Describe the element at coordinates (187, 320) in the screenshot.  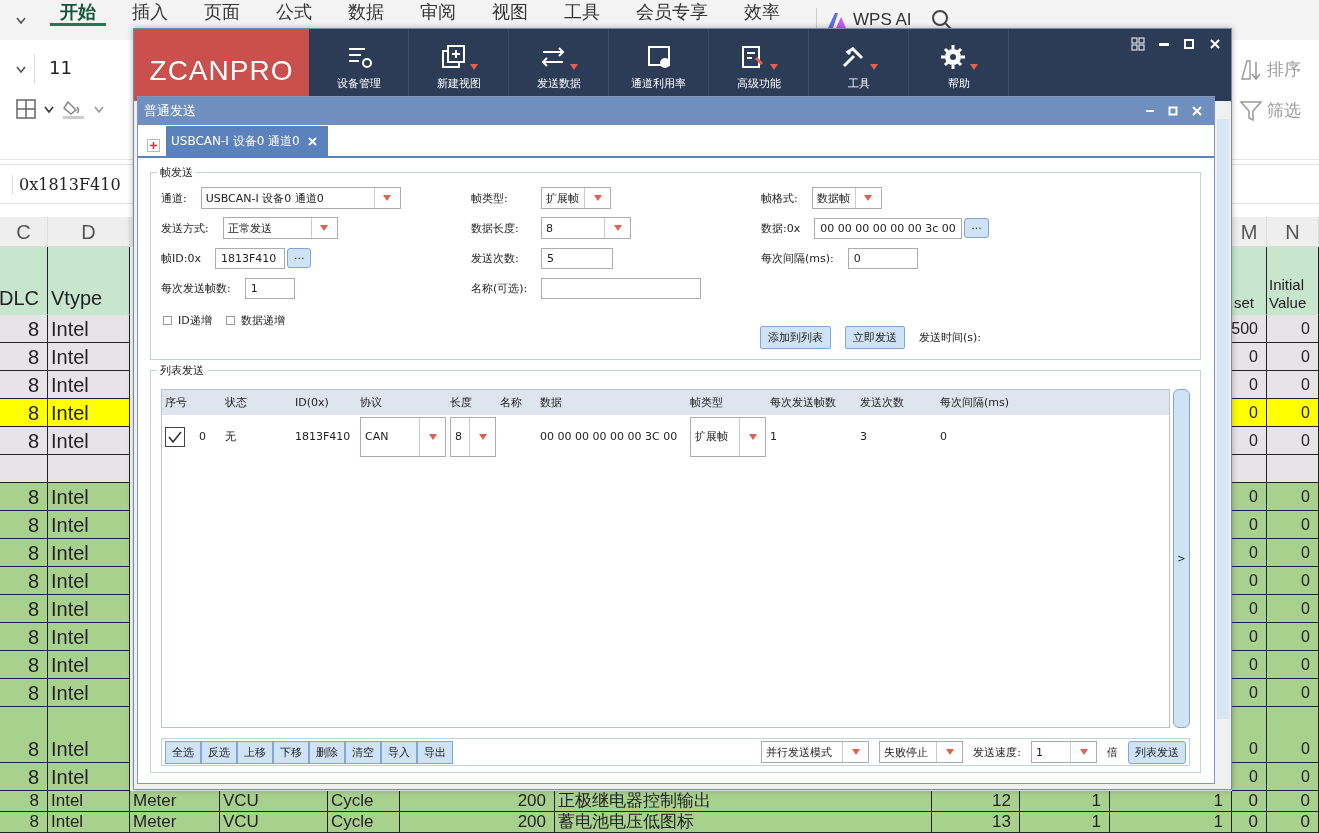
I see `checkbox: ID递增` at that location.